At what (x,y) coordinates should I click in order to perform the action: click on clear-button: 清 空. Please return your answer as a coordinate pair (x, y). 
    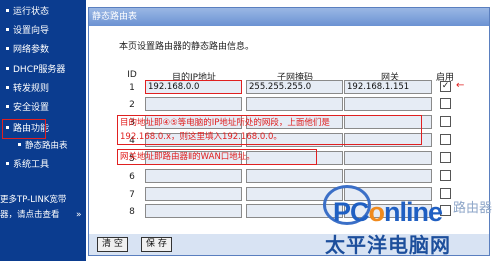
    Looking at the image, I should click on (112, 244).